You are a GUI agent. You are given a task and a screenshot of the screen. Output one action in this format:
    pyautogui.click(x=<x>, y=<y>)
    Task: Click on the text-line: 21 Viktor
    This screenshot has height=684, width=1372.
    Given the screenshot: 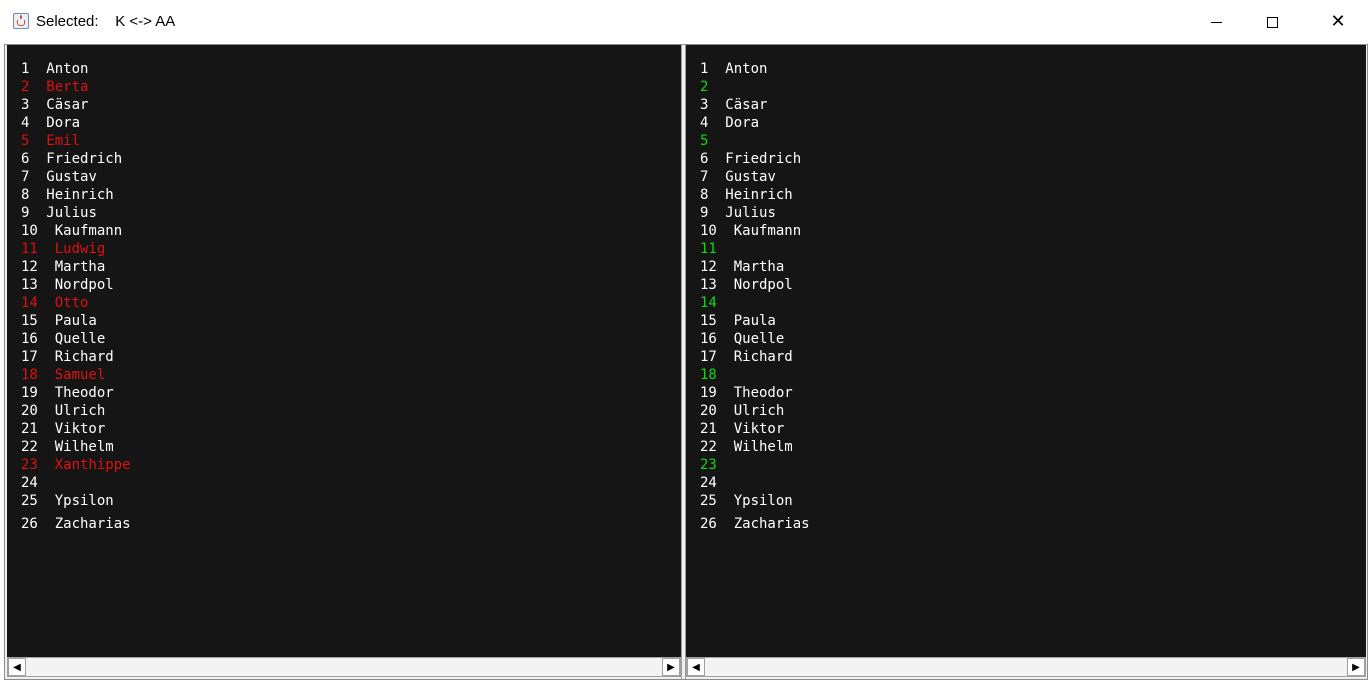 What is the action you would take?
    pyautogui.click(x=63, y=429)
    